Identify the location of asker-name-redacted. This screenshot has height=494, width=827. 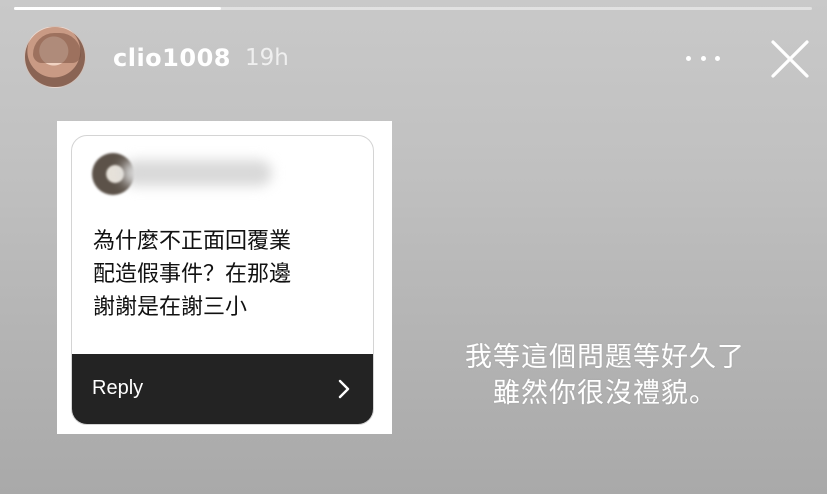
(197, 173).